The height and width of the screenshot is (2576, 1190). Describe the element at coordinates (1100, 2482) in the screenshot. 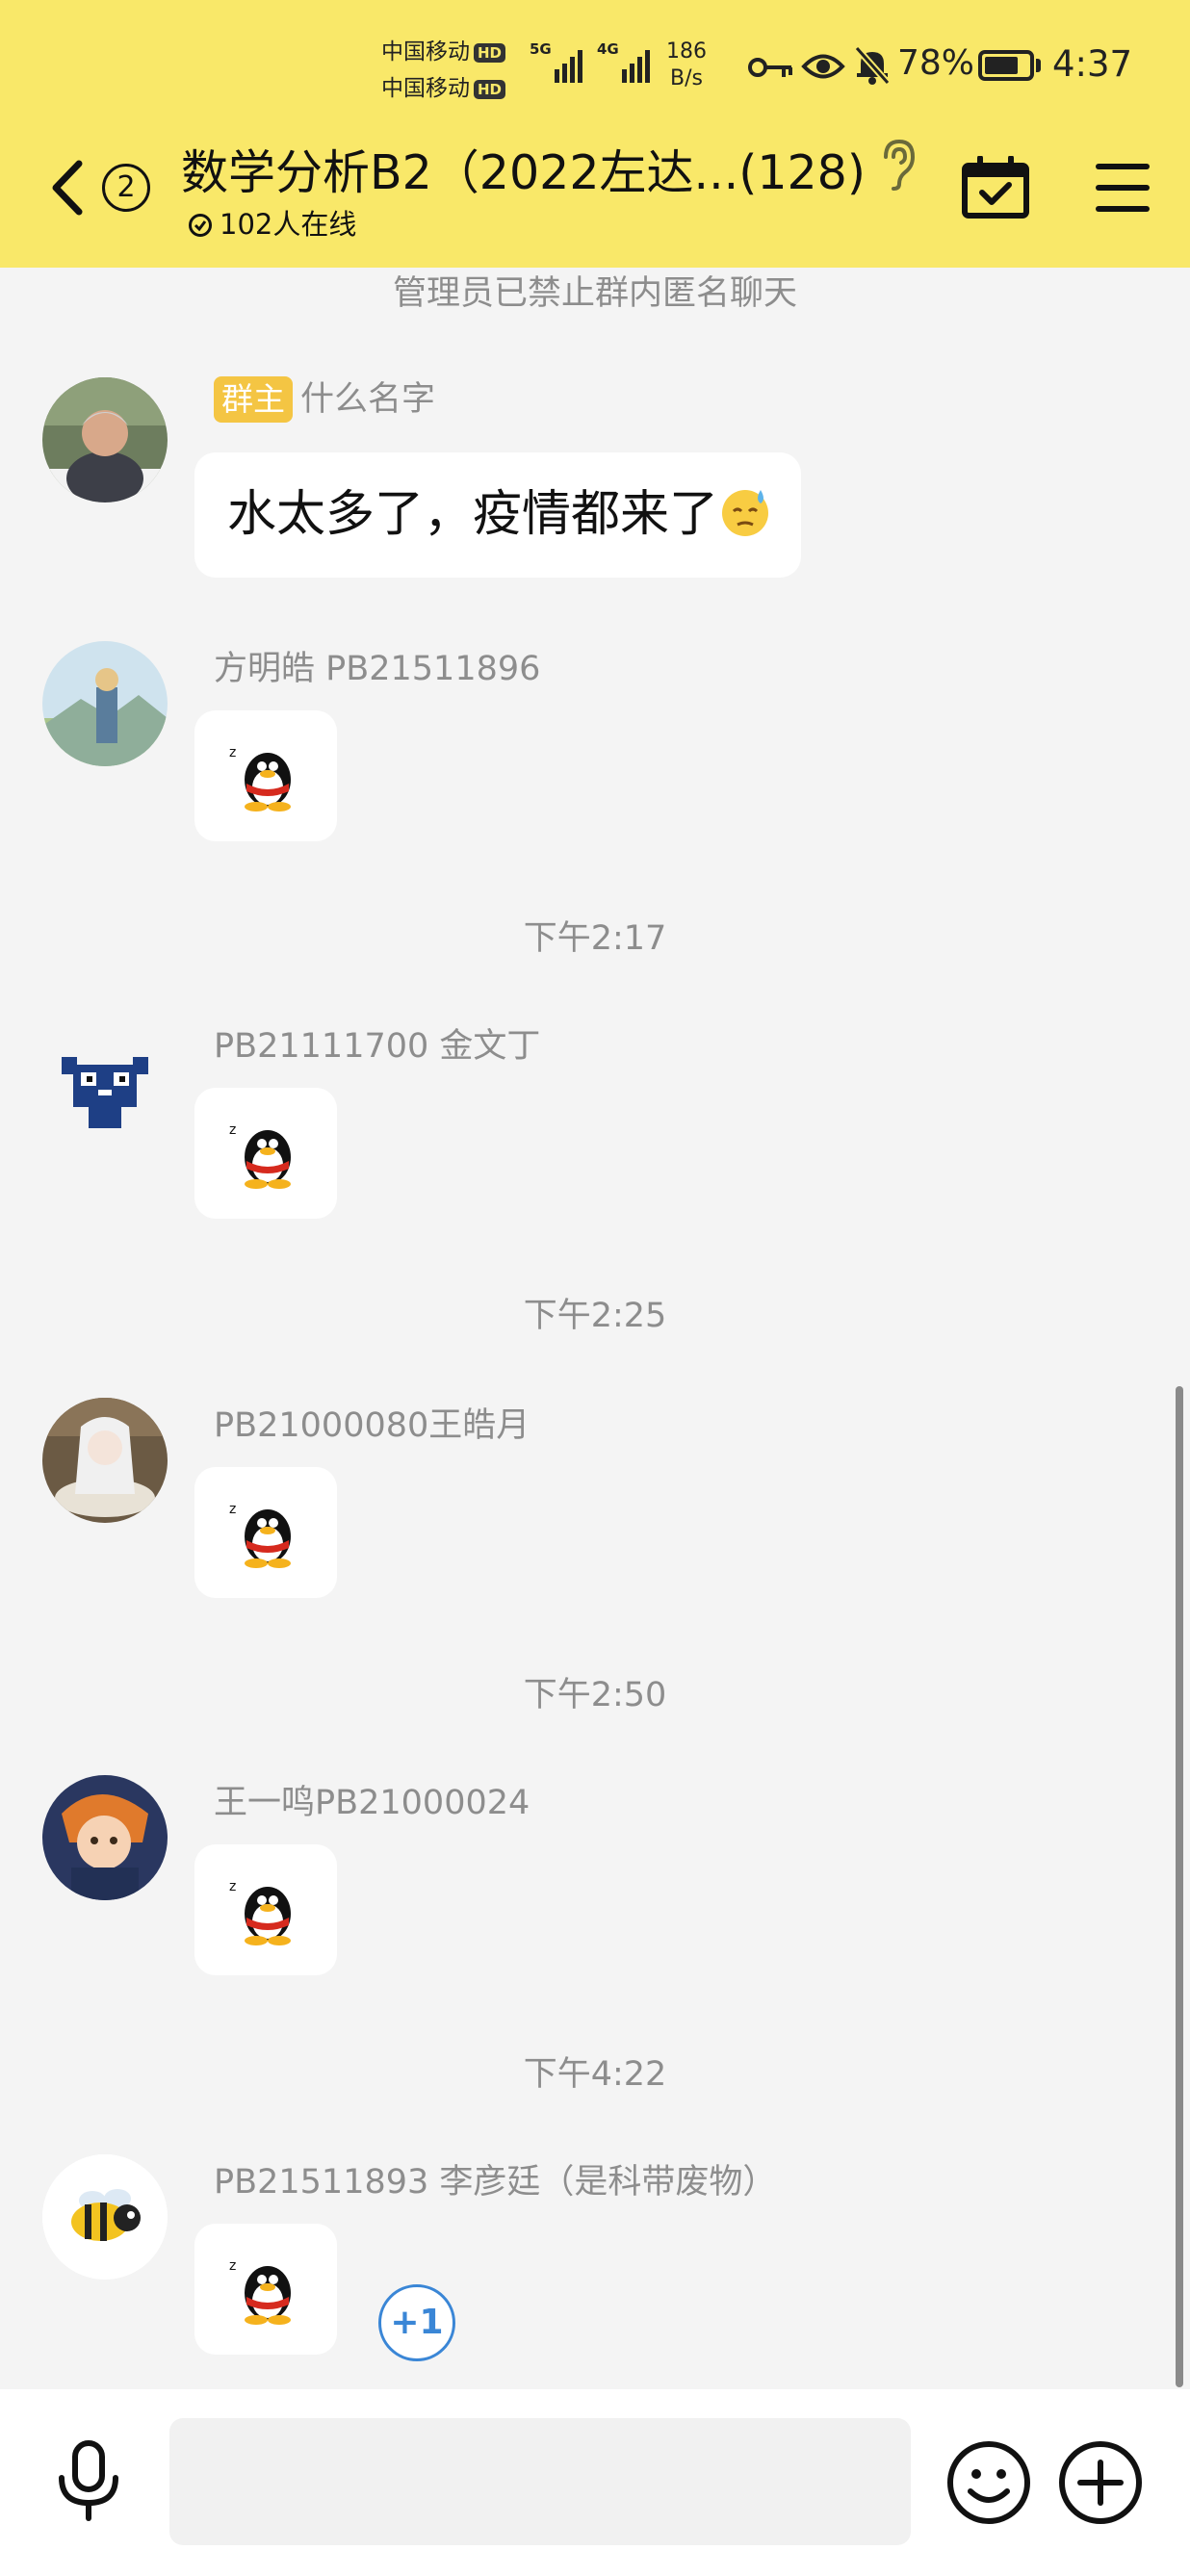

I see `plus-icon` at that location.